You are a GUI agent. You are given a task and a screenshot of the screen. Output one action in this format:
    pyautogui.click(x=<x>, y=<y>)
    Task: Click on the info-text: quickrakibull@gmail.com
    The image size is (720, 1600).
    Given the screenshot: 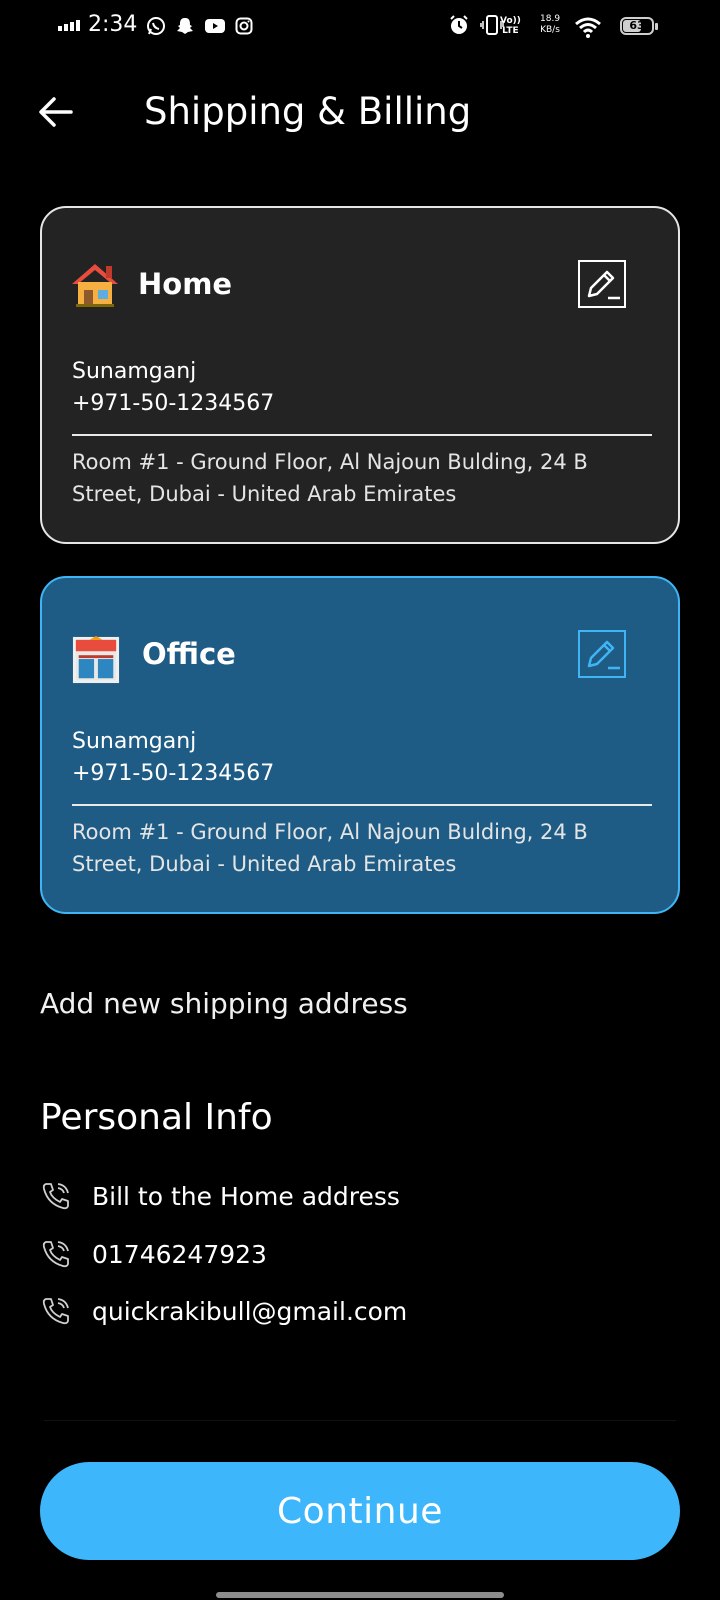 What is the action you would take?
    pyautogui.click(x=250, y=1311)
    